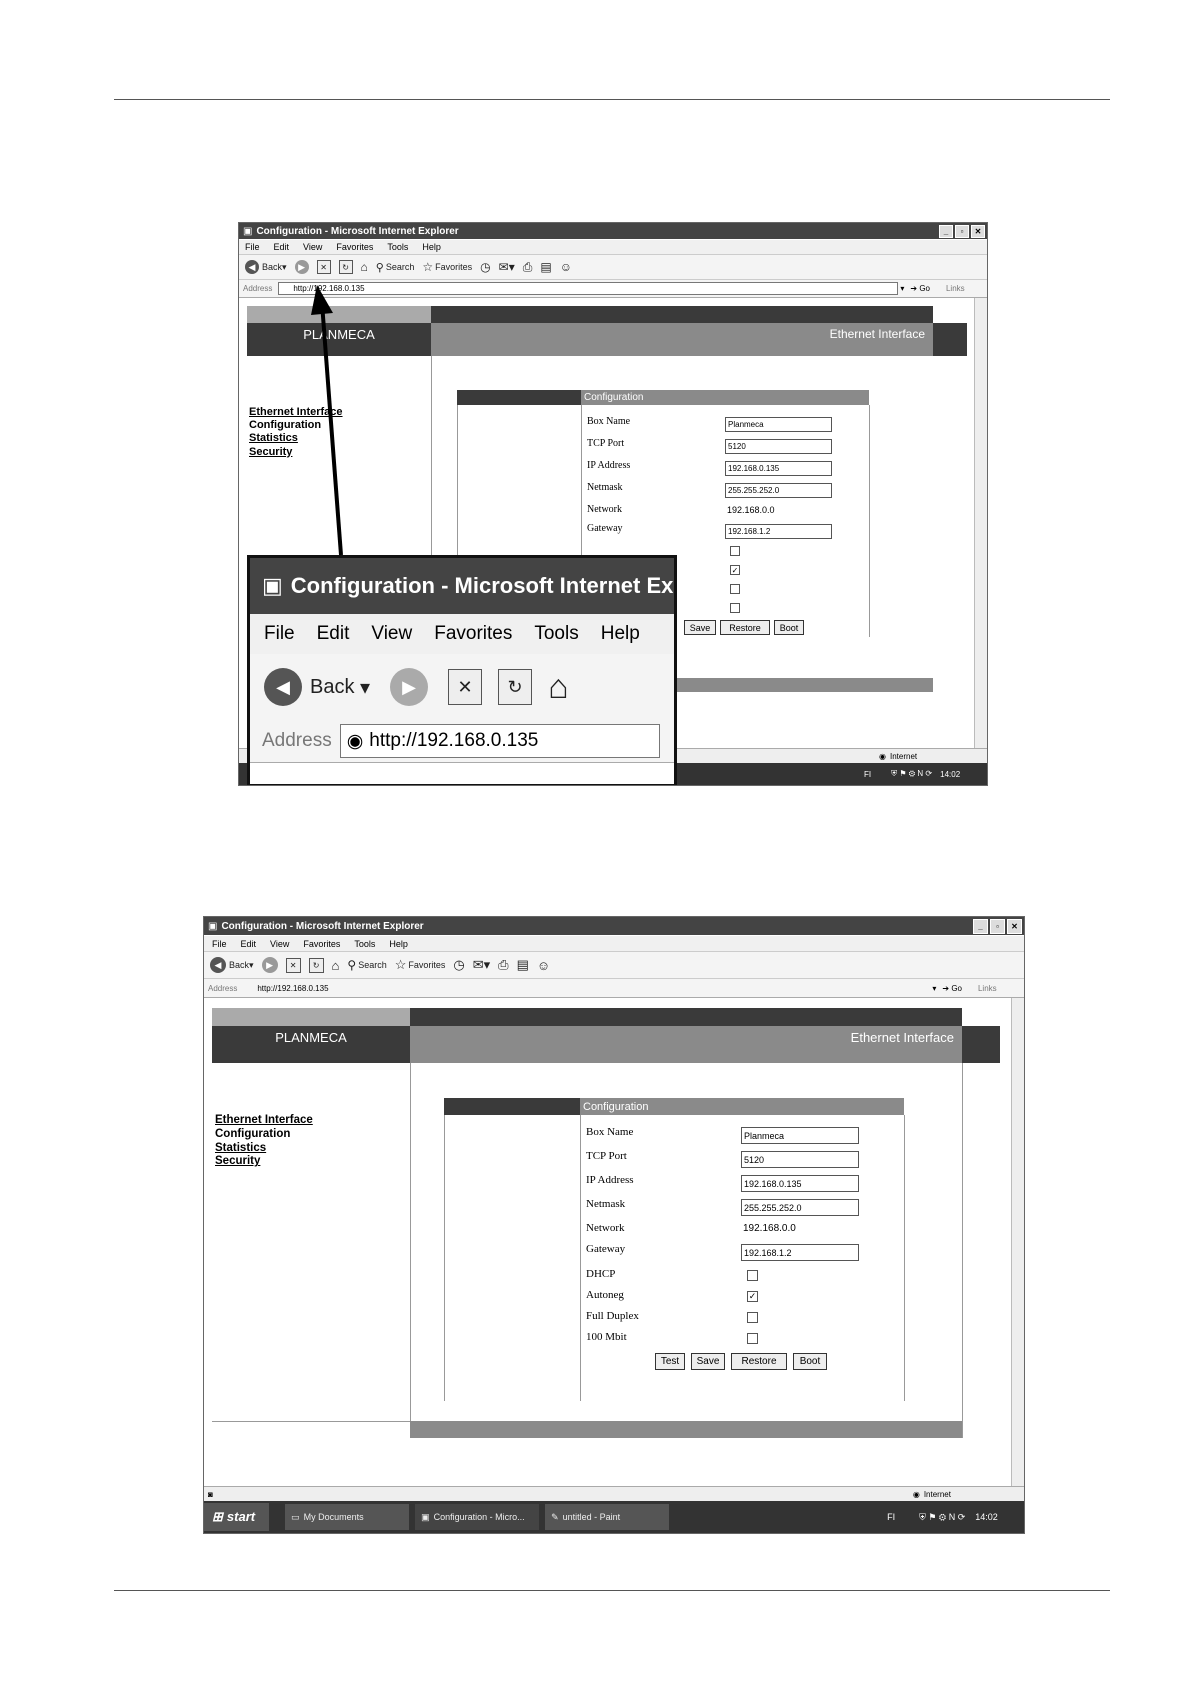  What do you see at coordinates (317, 687) in the screenshot?
I see `zoom-back-button: ◀ Back ▾` at bounding box center [317, 687].